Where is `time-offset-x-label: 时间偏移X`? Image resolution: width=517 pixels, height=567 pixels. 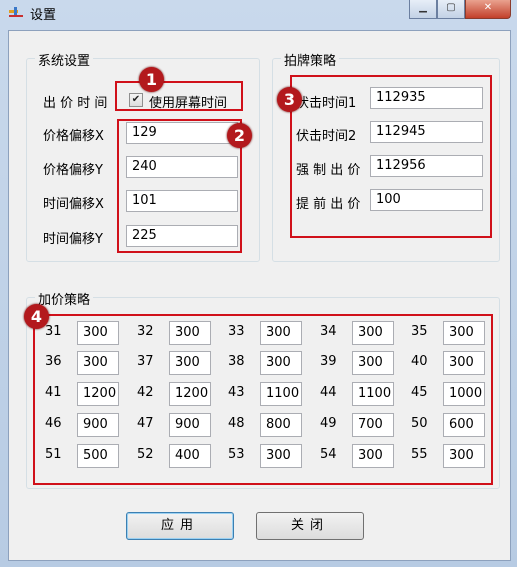 time-offset-x-label: 时间偏移X is located at coordinates (73, 204).